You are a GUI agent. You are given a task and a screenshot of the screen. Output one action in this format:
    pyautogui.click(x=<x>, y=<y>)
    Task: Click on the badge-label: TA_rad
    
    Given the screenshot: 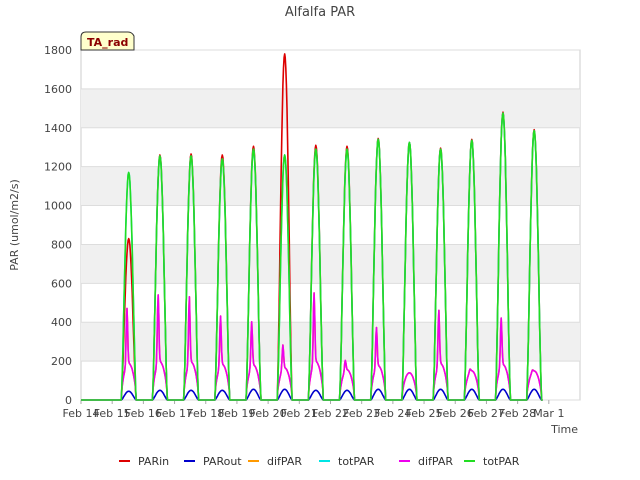 What is the action you would take?
    pyautogui.click(x=107, y=42)
    